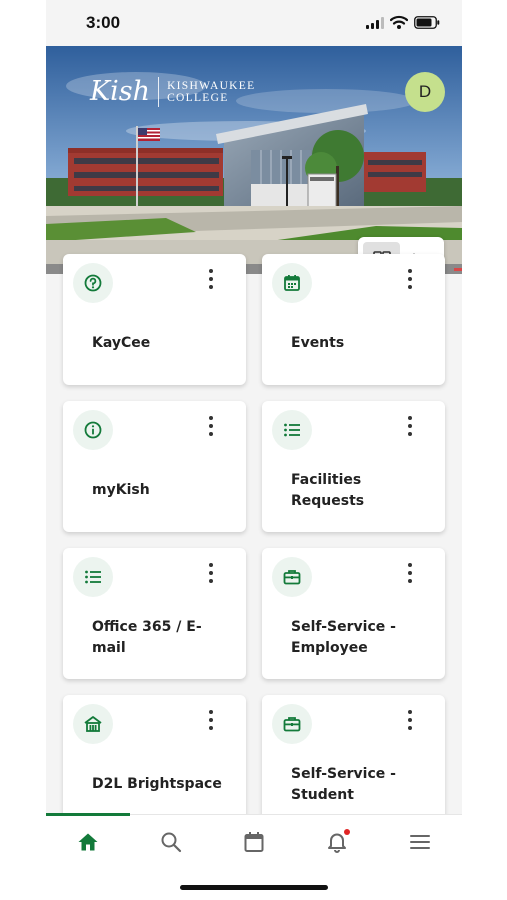  Describe the element at coordinates (159, 91) in the screenshot. I see `logo-divider` at that location.